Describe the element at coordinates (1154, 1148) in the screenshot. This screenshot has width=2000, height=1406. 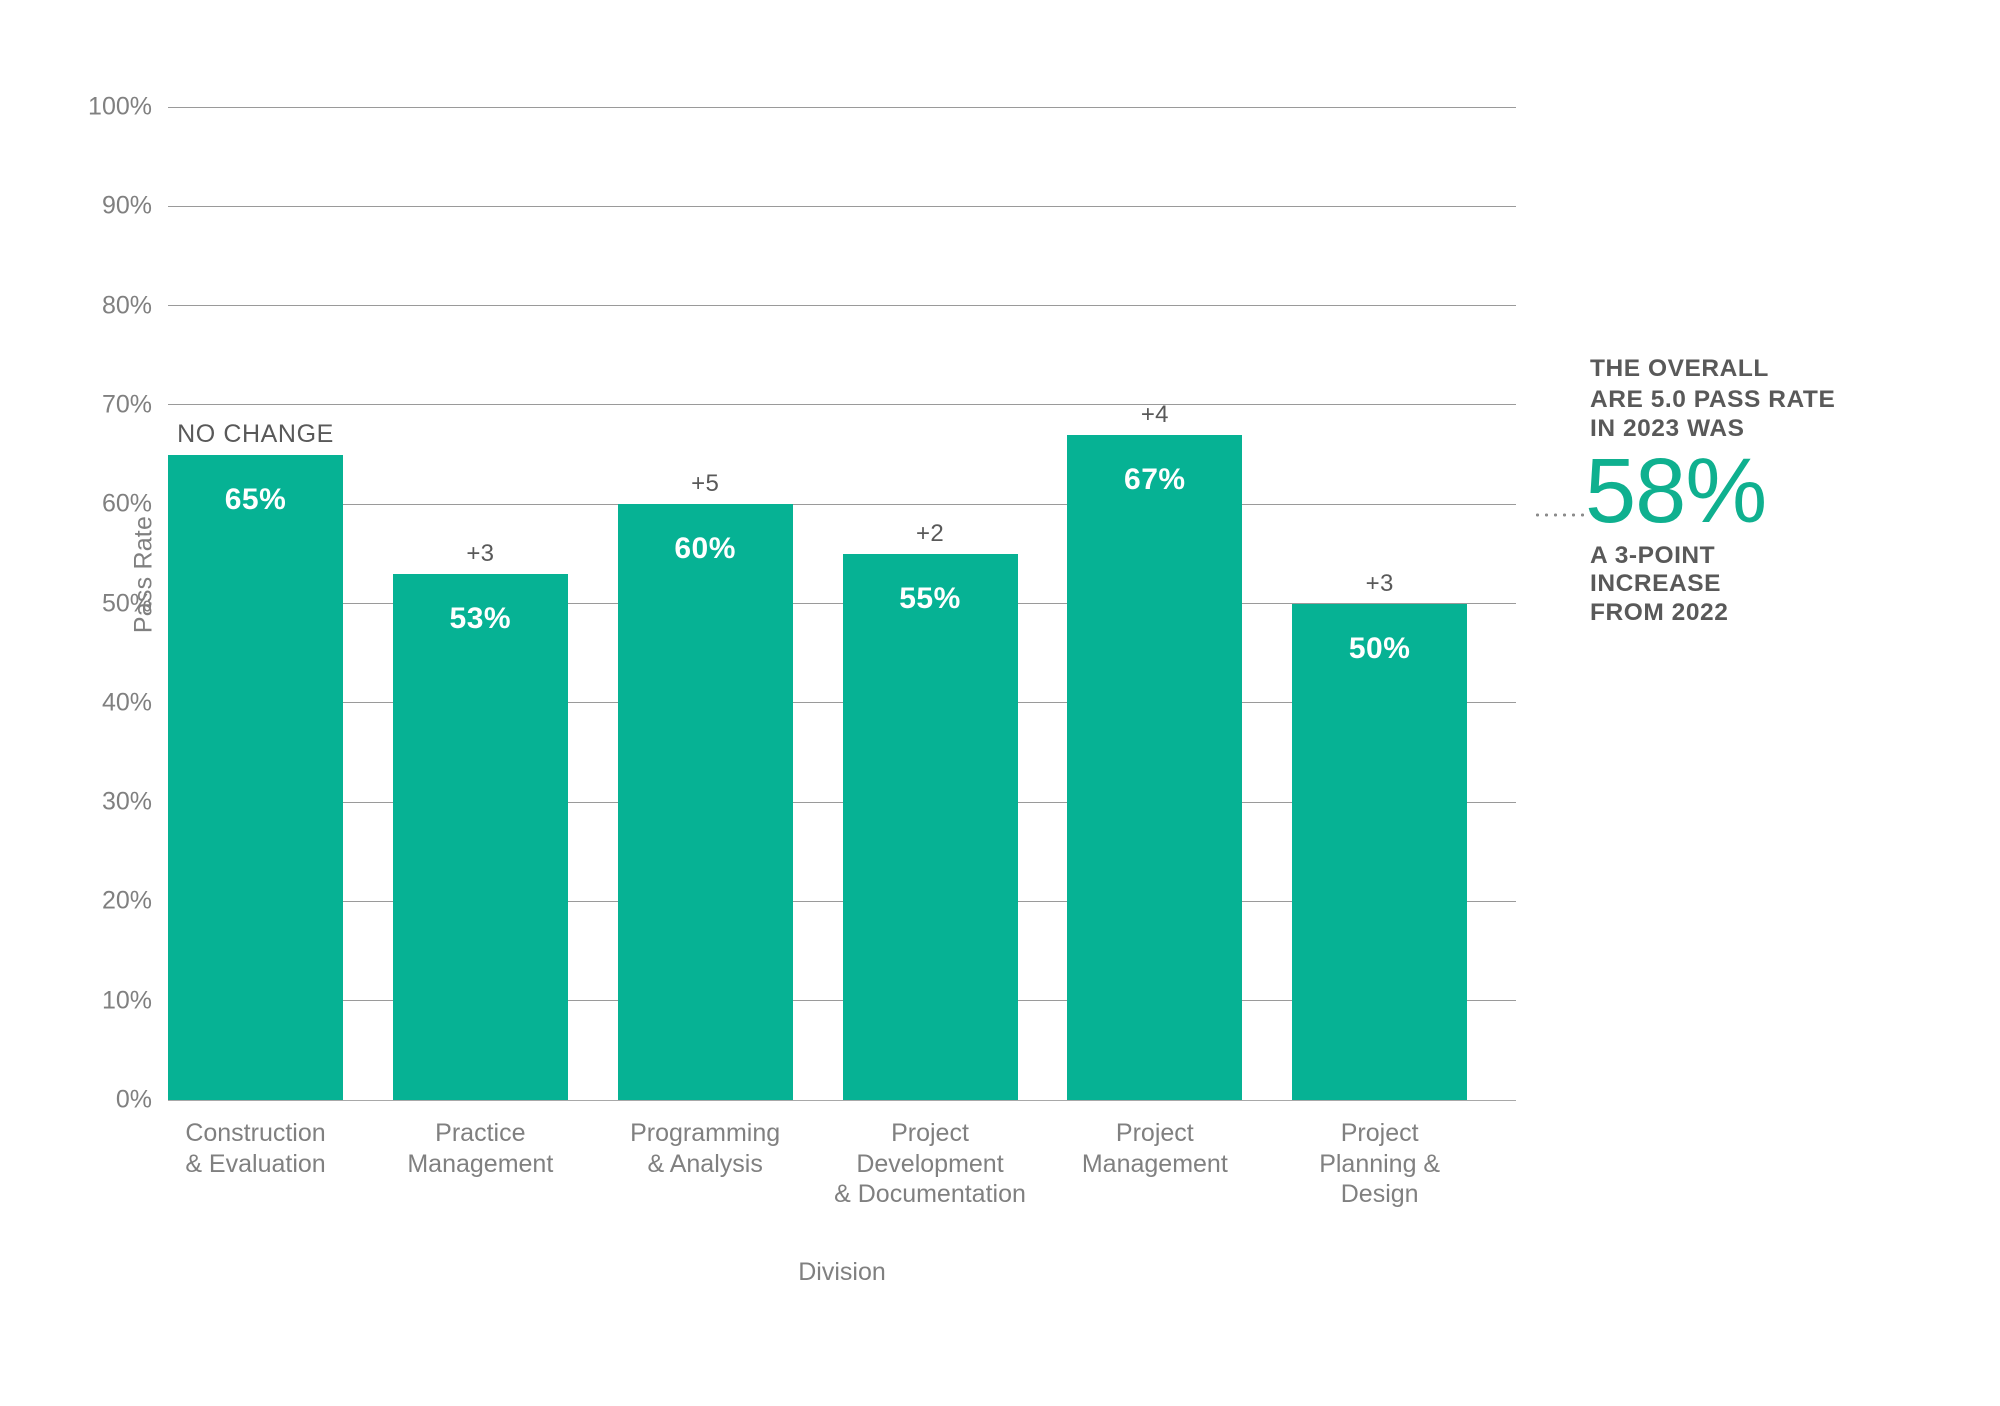
I see `x-tick-label: Project Management` at that location.